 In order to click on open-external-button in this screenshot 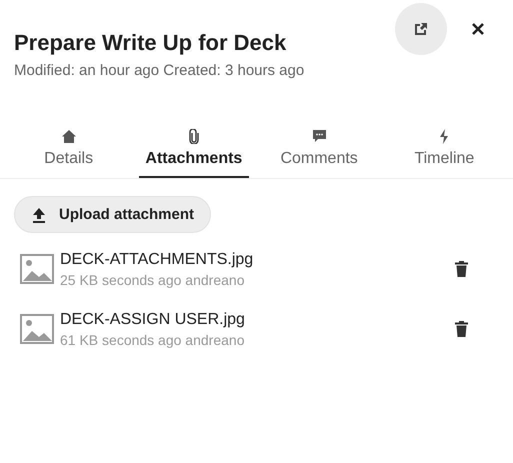, I will do `click(421, 29)`.